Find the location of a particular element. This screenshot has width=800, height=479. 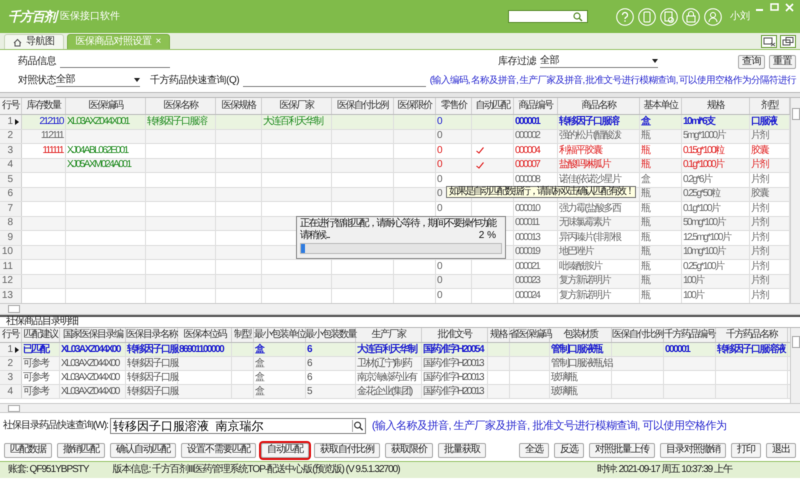

table-cell: 000023 is located at coordinates (527, 281).